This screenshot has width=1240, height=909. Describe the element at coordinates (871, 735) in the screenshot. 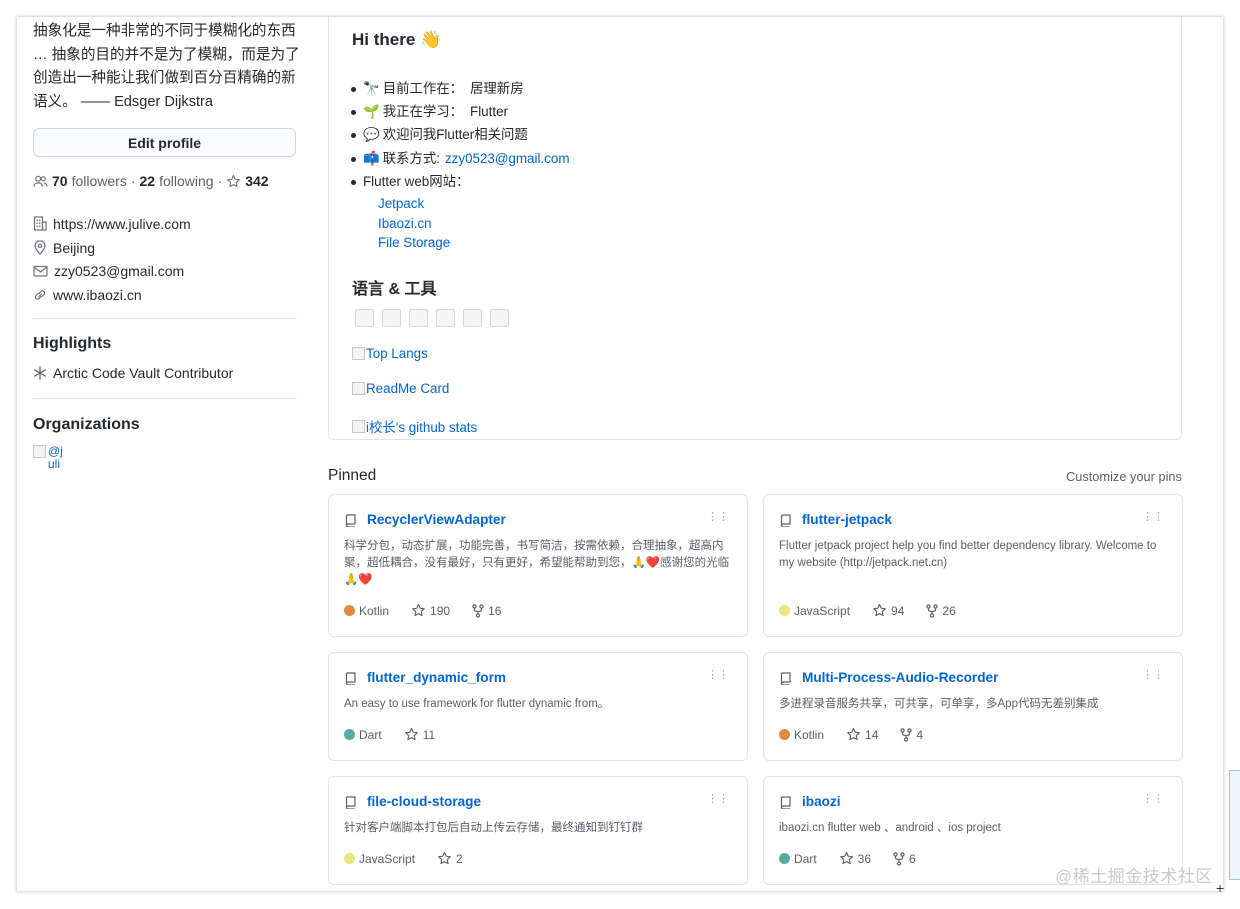

I see `repo-stars: 14` at that location.